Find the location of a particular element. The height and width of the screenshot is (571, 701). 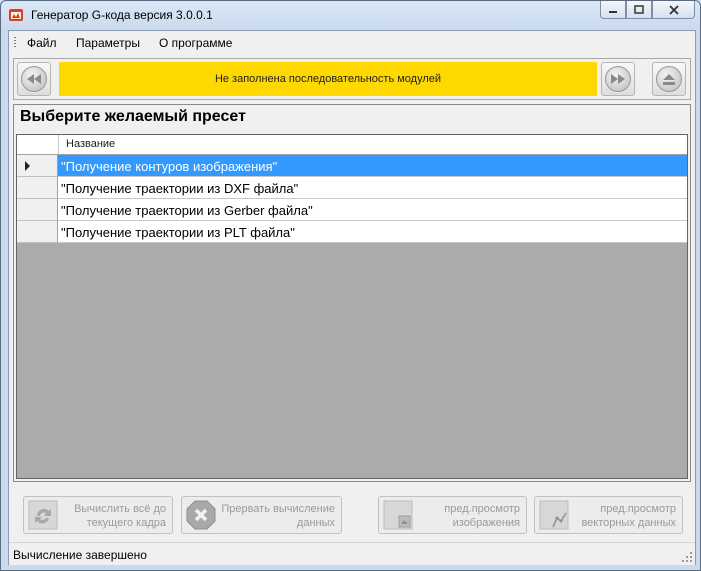

abort-label-line1: Прервать вычисление is located at coordinates (278, 509).